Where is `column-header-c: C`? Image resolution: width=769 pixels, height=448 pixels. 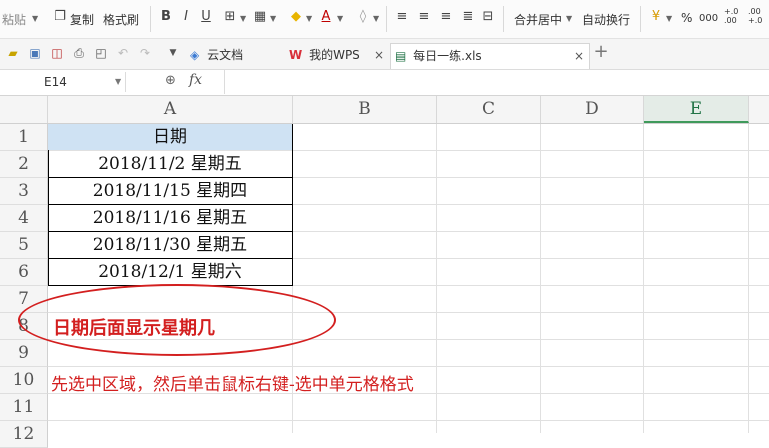 column-header-c: C is located at coordinates (489, 109).